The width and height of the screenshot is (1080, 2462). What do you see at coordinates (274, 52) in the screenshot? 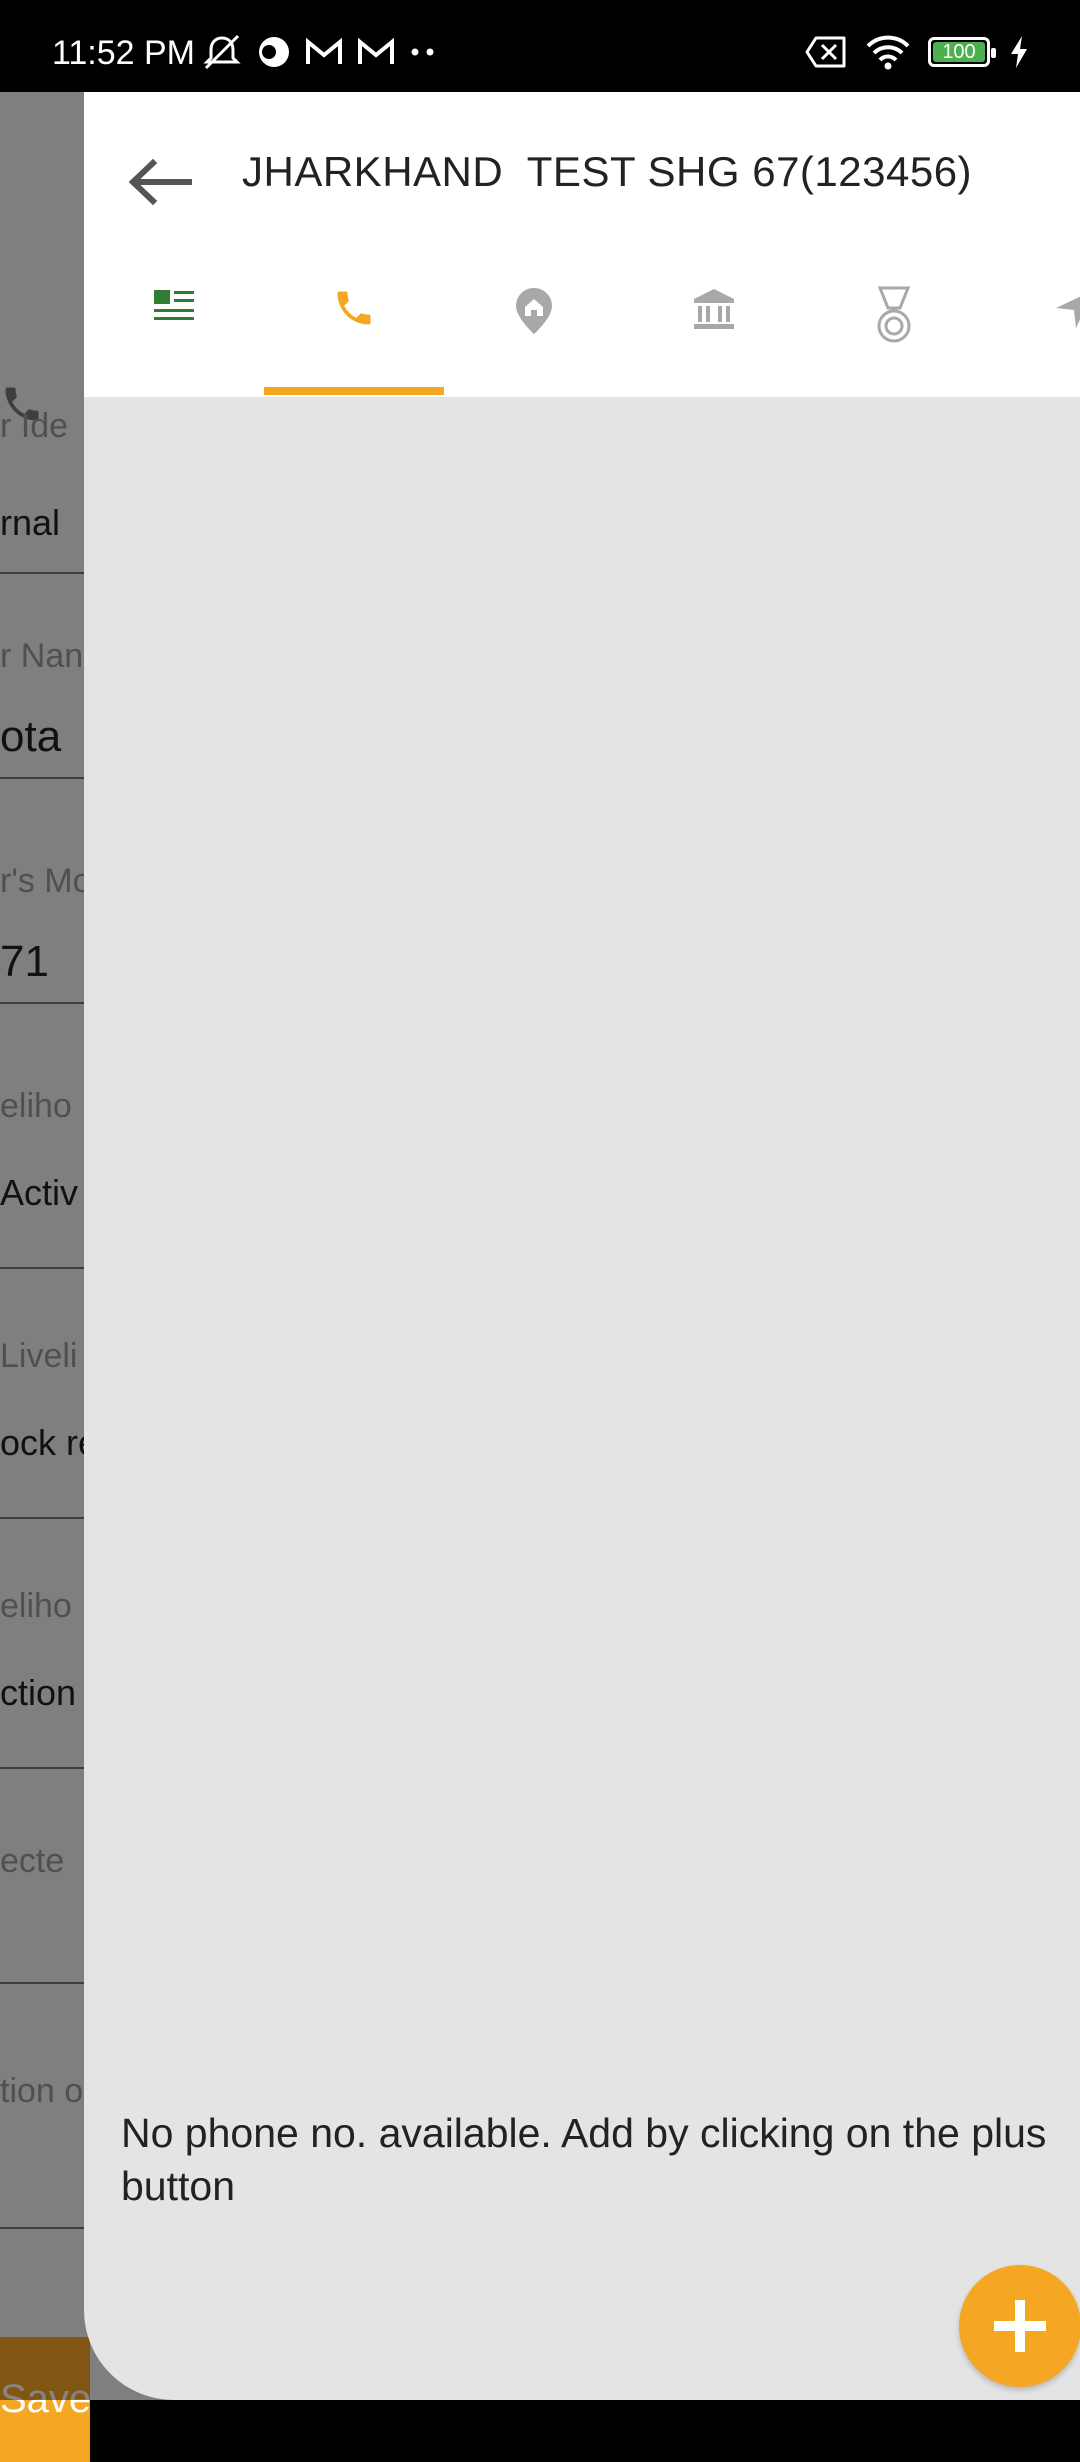
I see `app-icon` at bounding box center [274, 52].